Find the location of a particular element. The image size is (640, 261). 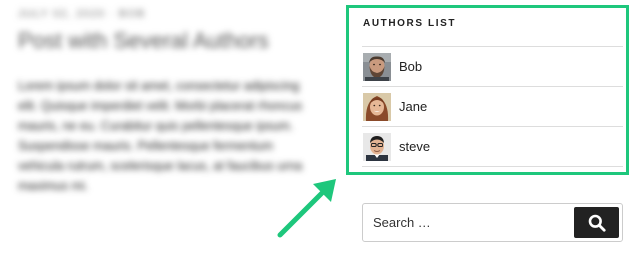

author-name: steve is located at coordinates (414, 146).